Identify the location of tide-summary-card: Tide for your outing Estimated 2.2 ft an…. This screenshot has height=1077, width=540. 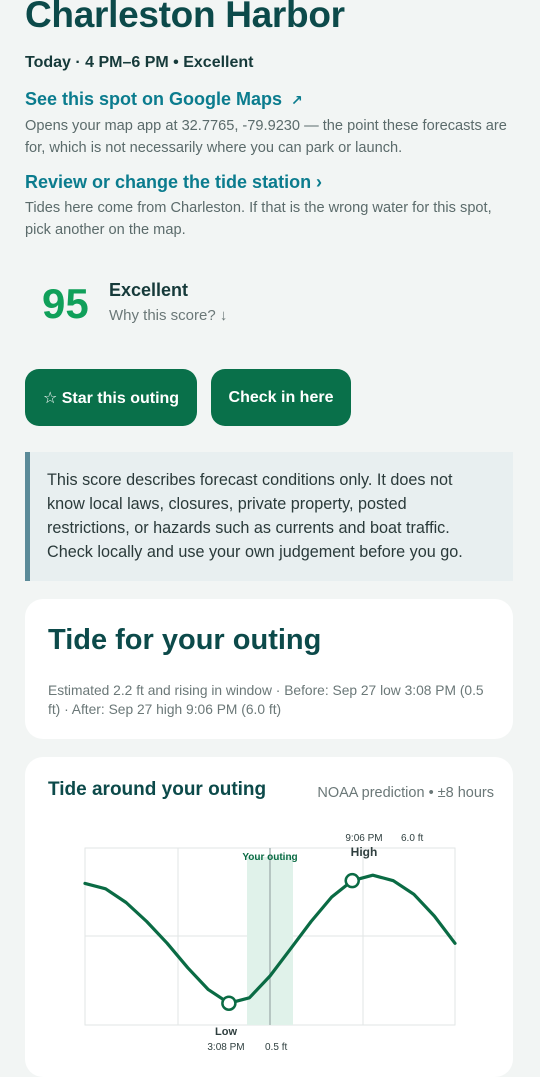
(269, 669).